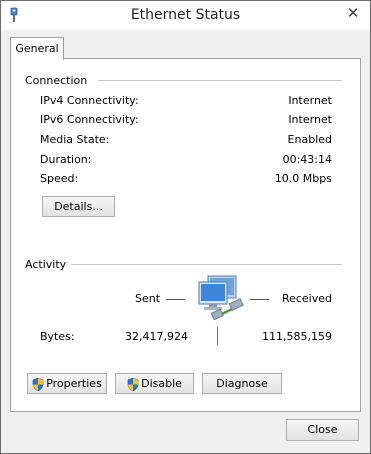 Image resolution: width=371 pixels, height=454 pixels. I want to click on diagnose-button: Diagnose, so click(242, 383).